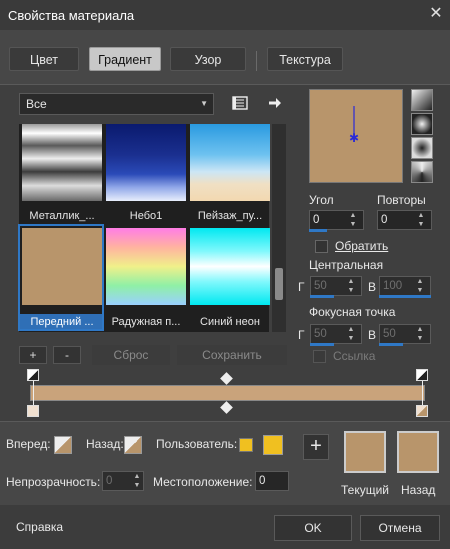 This screenshot has height=549, width=450. I want to click on tab-separator, so click(256, 61).